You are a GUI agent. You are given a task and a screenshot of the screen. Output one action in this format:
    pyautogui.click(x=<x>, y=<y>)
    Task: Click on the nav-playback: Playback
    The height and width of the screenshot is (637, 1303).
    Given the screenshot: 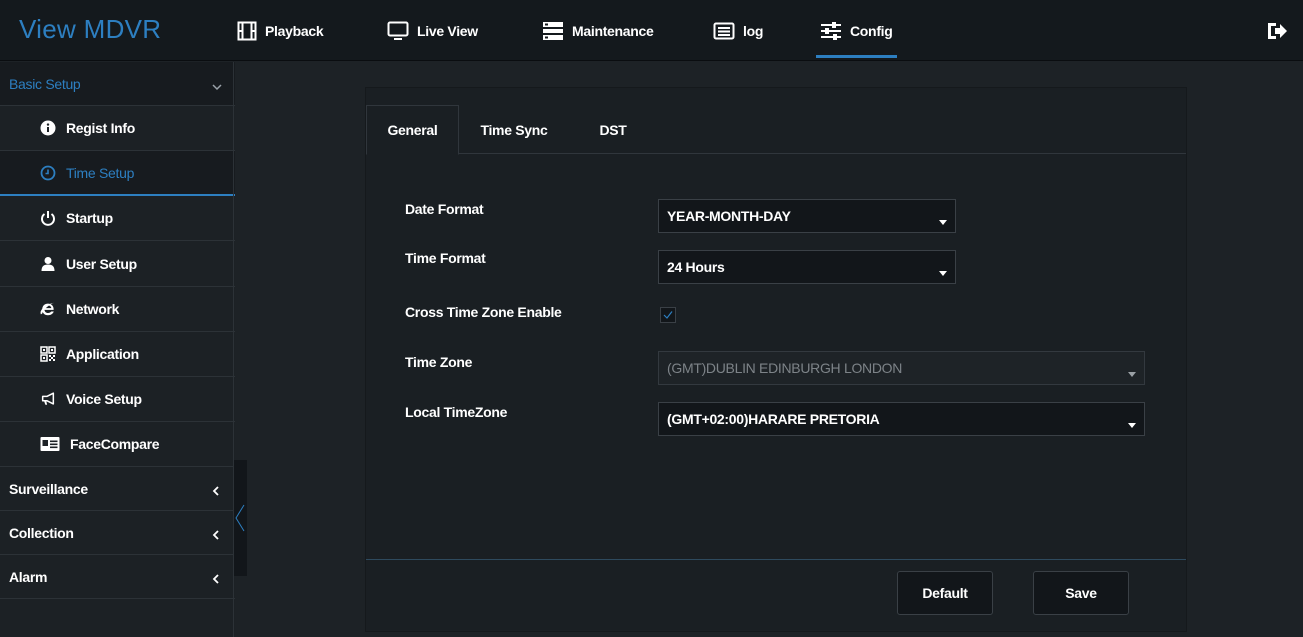 What is the action you would take?
    pyautogui.click(x=280, y=30)
    